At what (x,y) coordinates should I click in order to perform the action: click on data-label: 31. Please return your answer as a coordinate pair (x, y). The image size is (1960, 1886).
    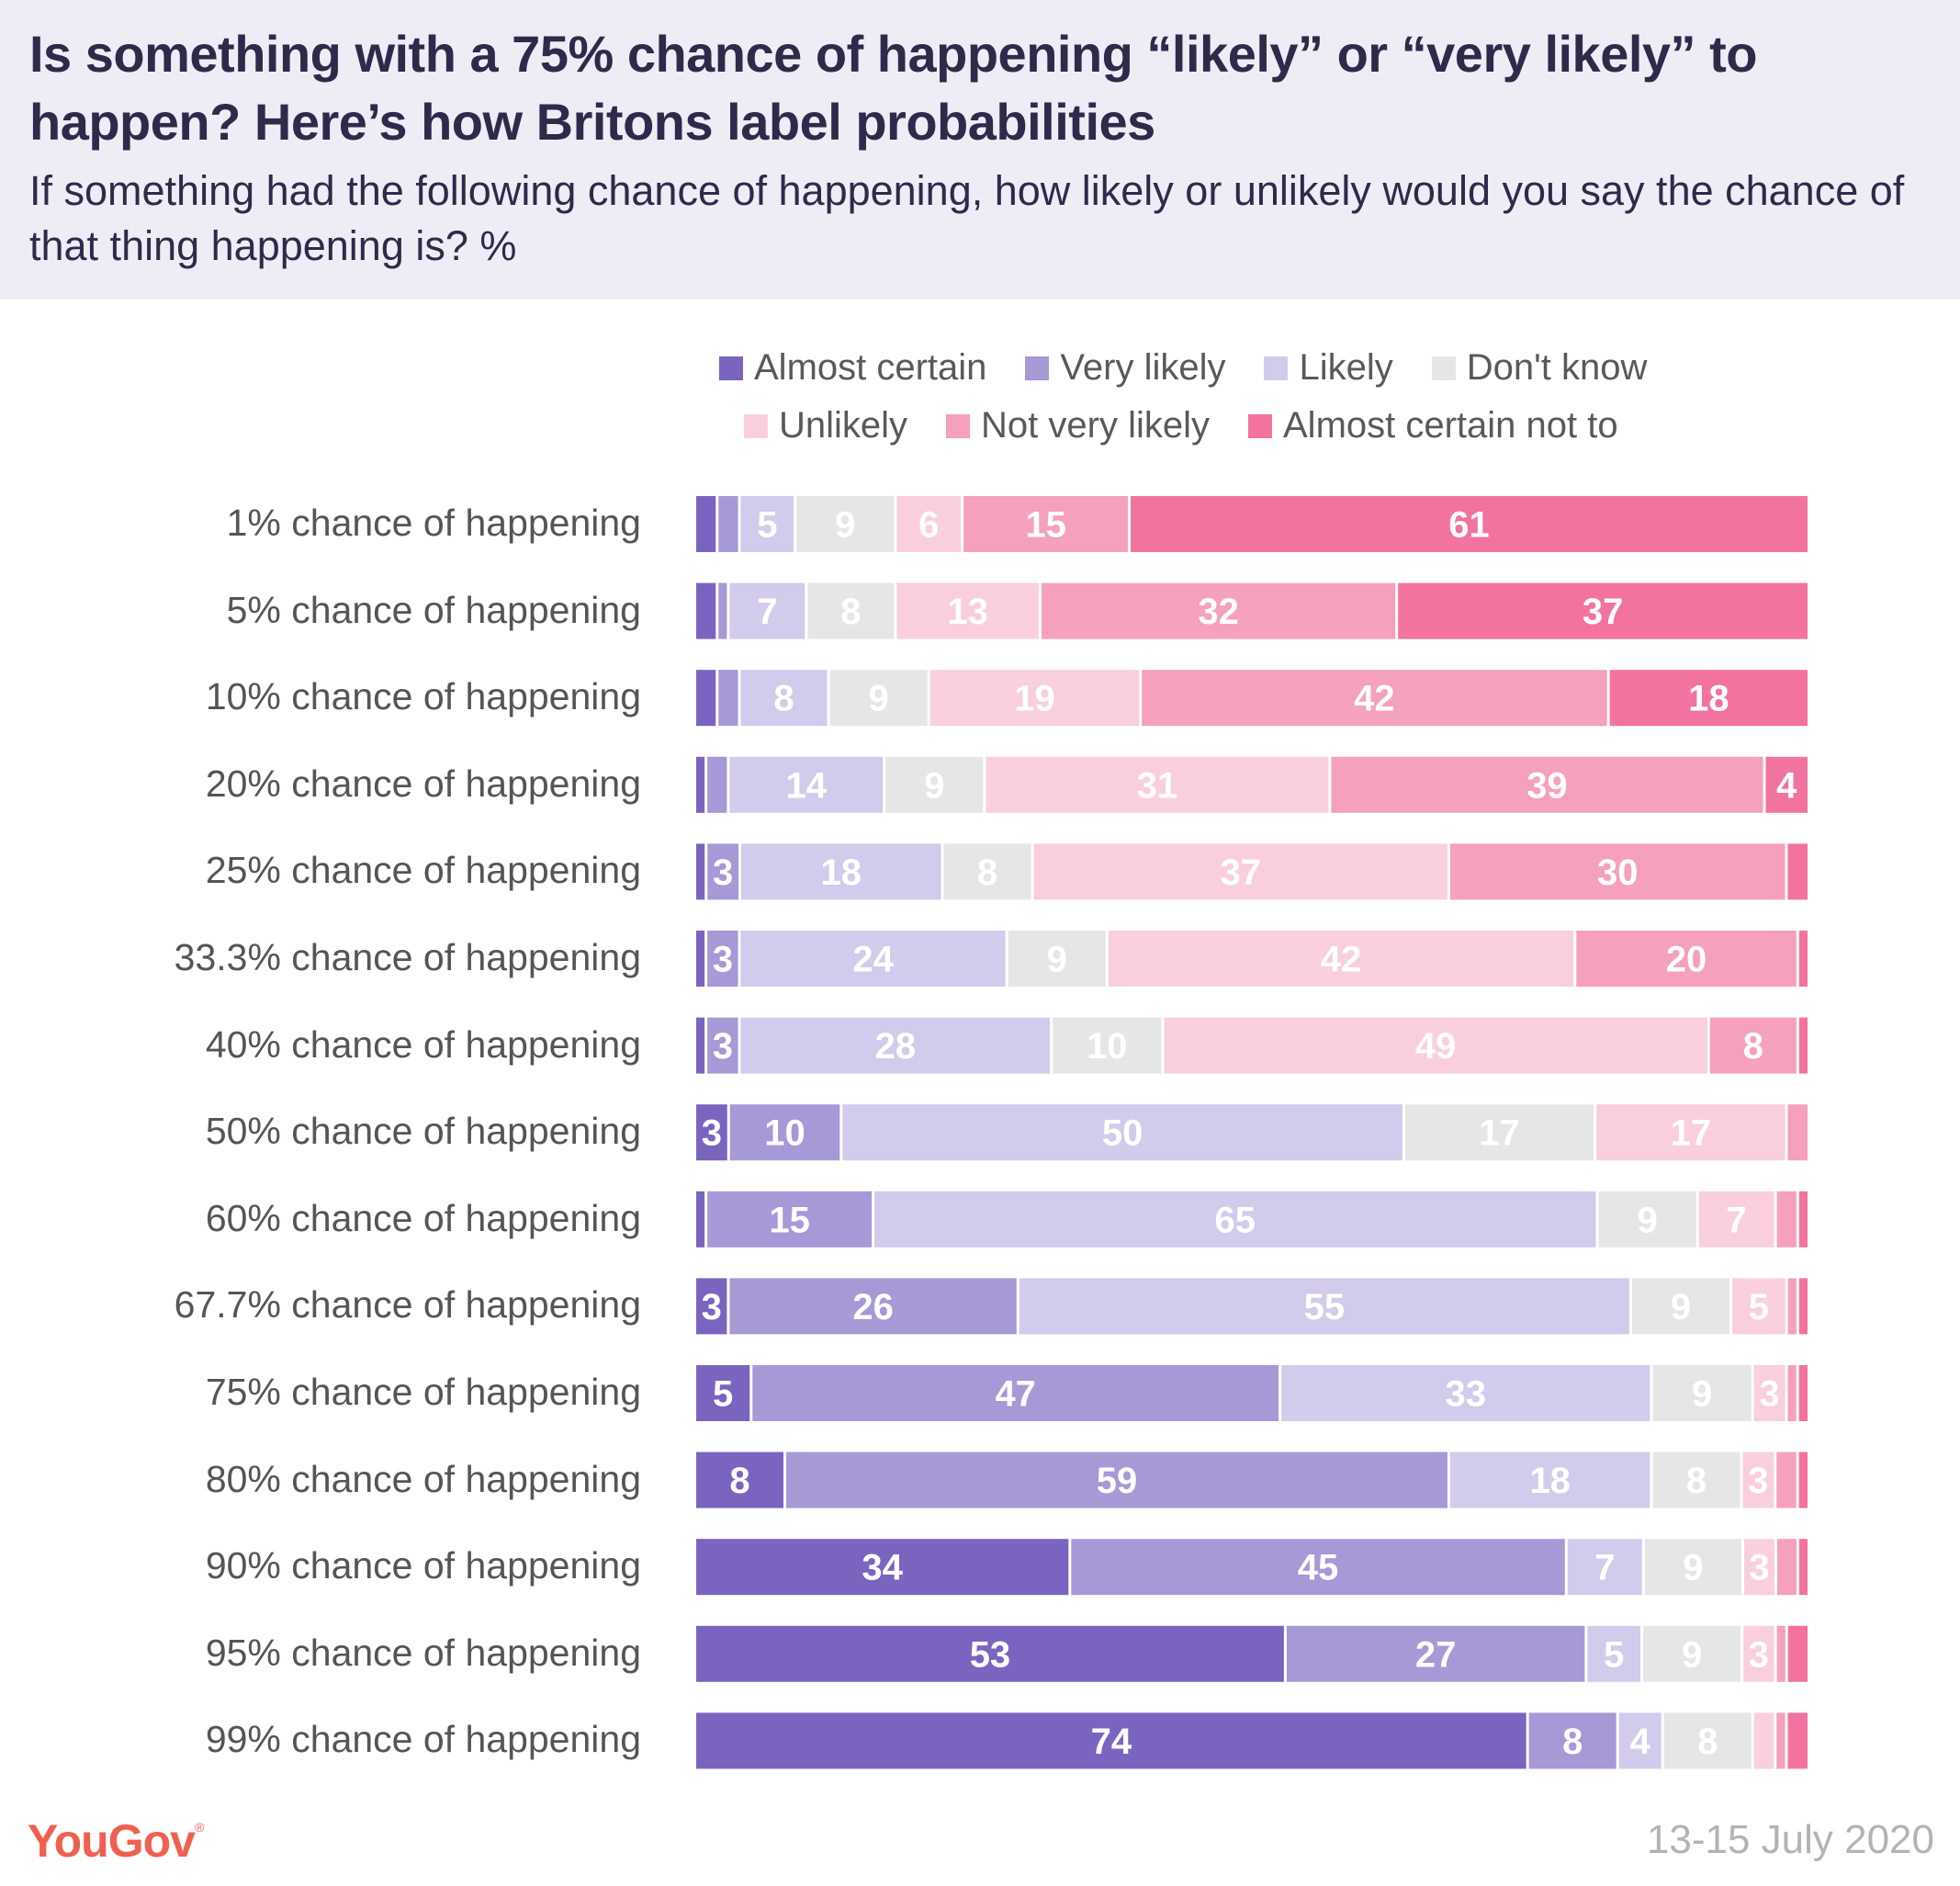
    Looking at the image, I should click on (1157, 785).